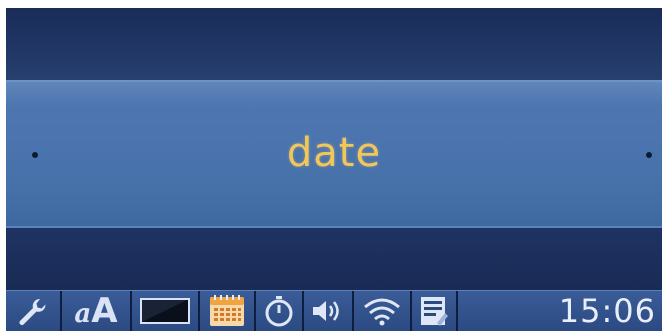  I want to click on brightness-icon, so click(165, 311).